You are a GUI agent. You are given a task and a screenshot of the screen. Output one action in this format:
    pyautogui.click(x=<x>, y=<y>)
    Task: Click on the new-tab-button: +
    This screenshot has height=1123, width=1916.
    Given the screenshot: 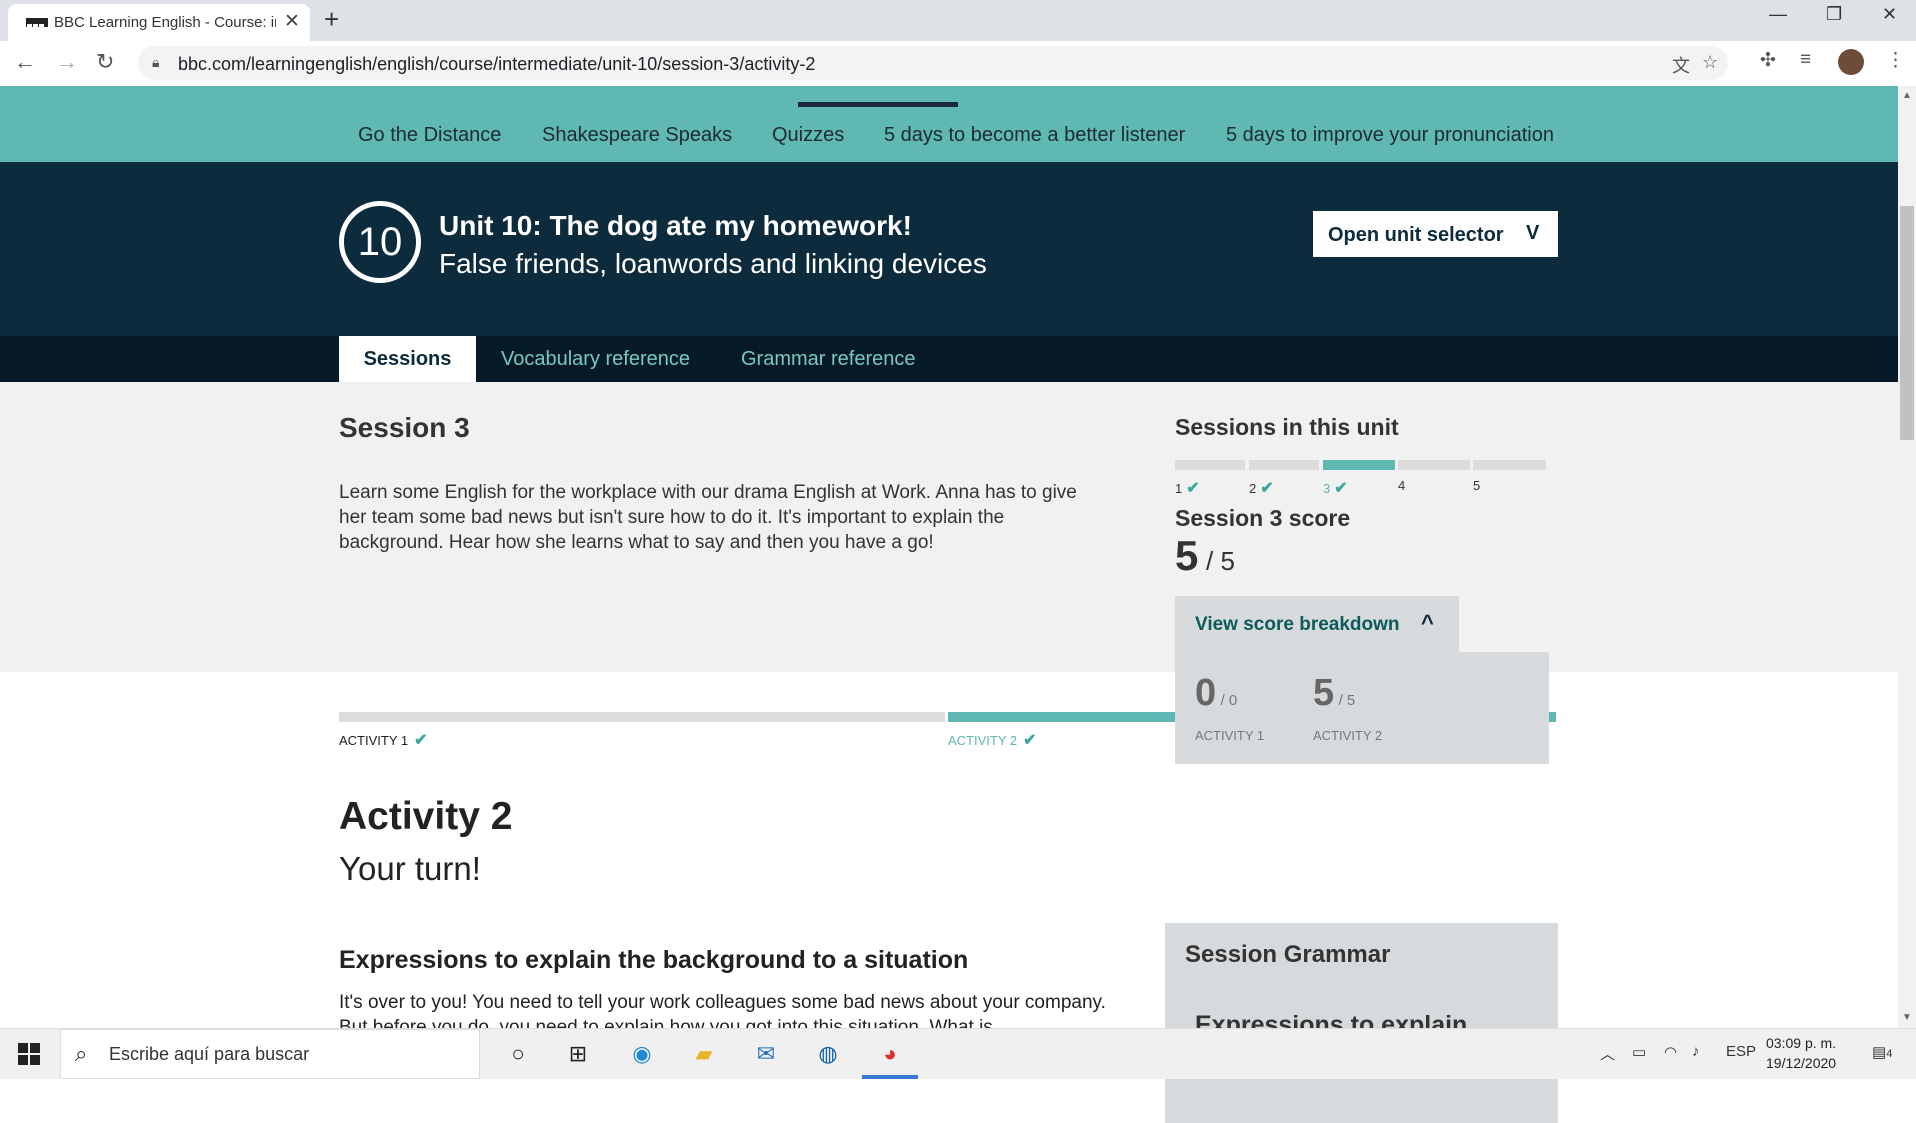 What is the action you would take?
    pyautogui.click(x=331, y=19)
    